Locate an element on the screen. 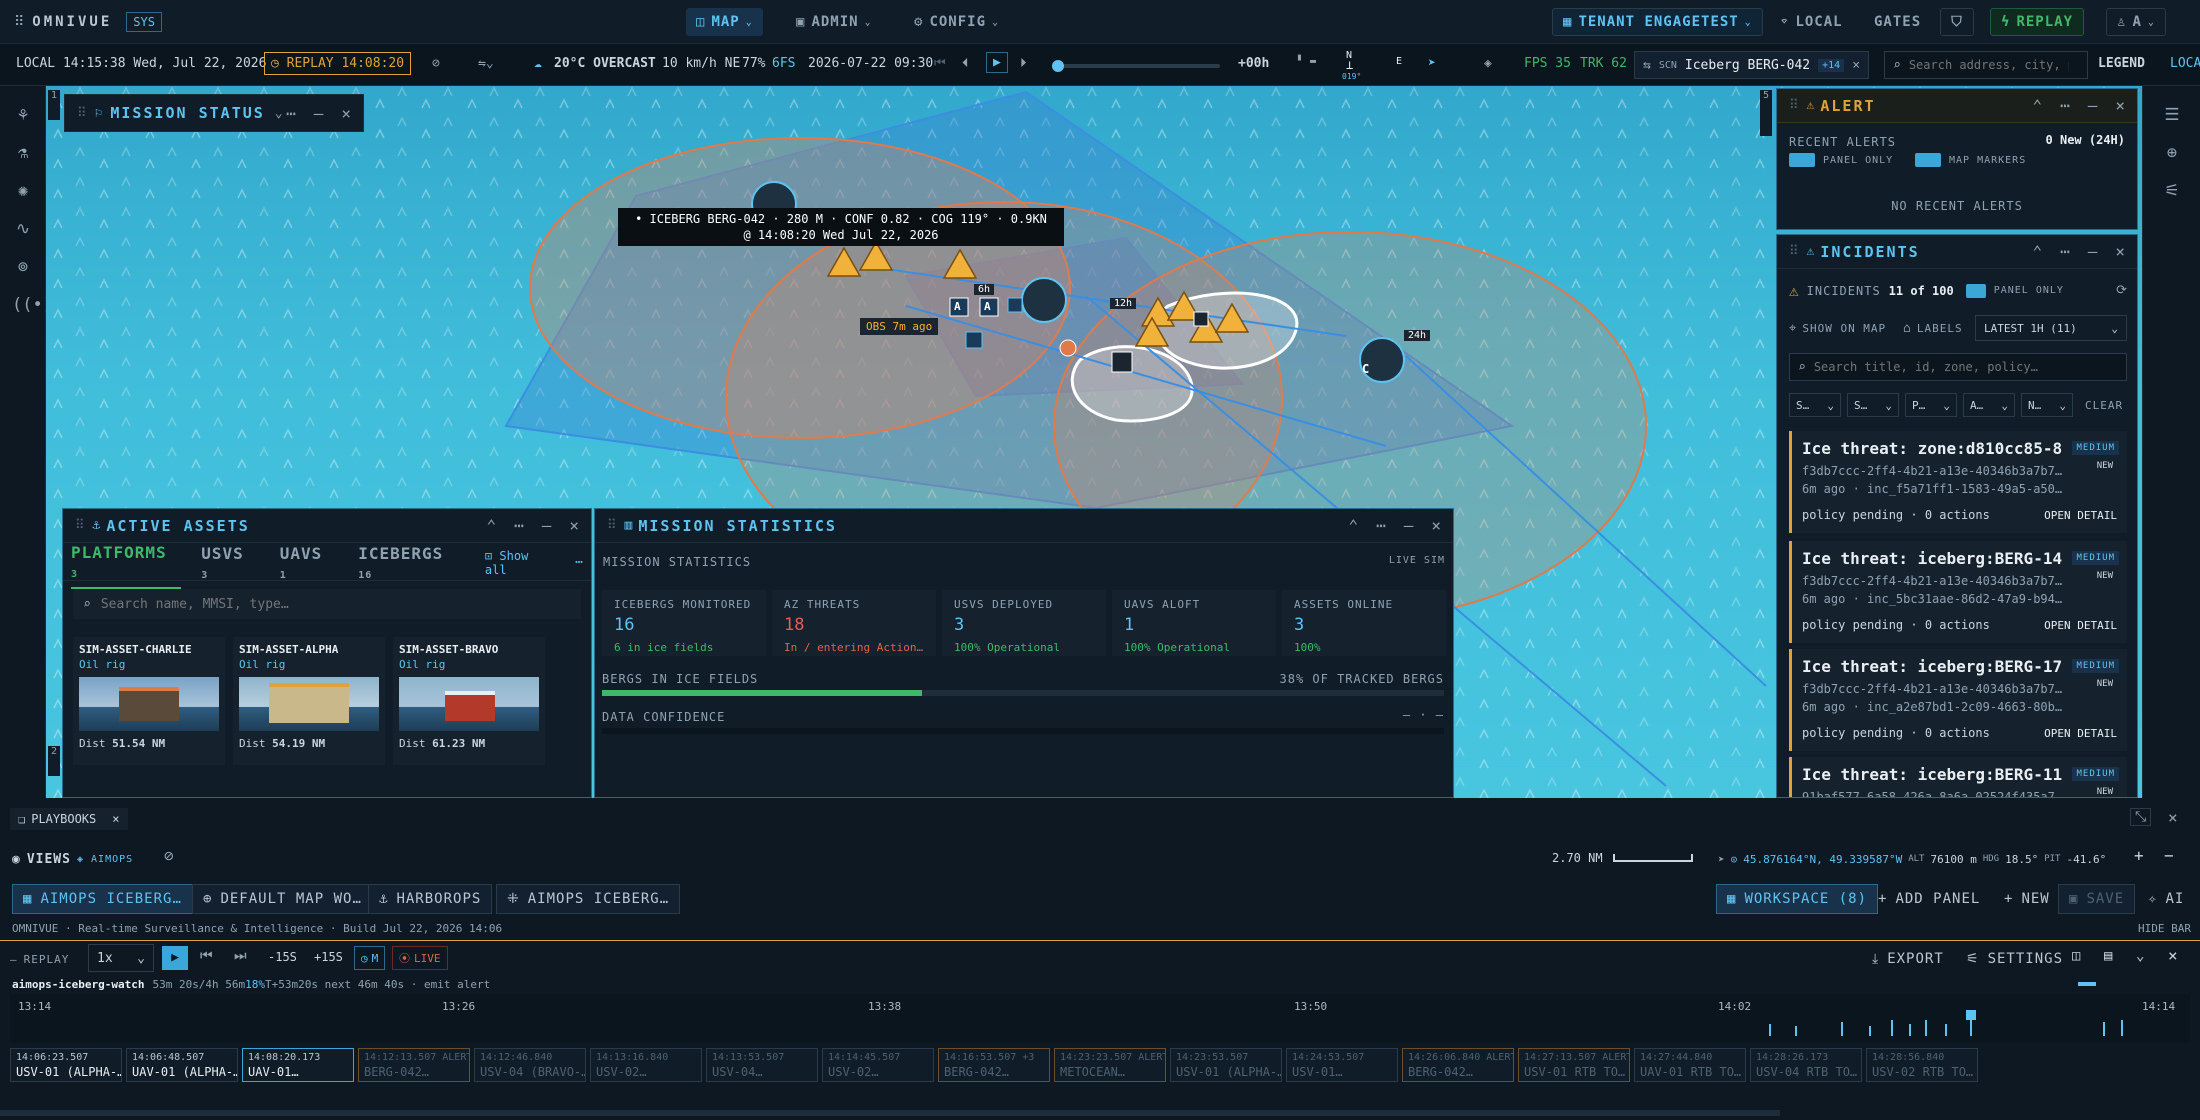  alert-marker is located at coordinates (1068, 348).